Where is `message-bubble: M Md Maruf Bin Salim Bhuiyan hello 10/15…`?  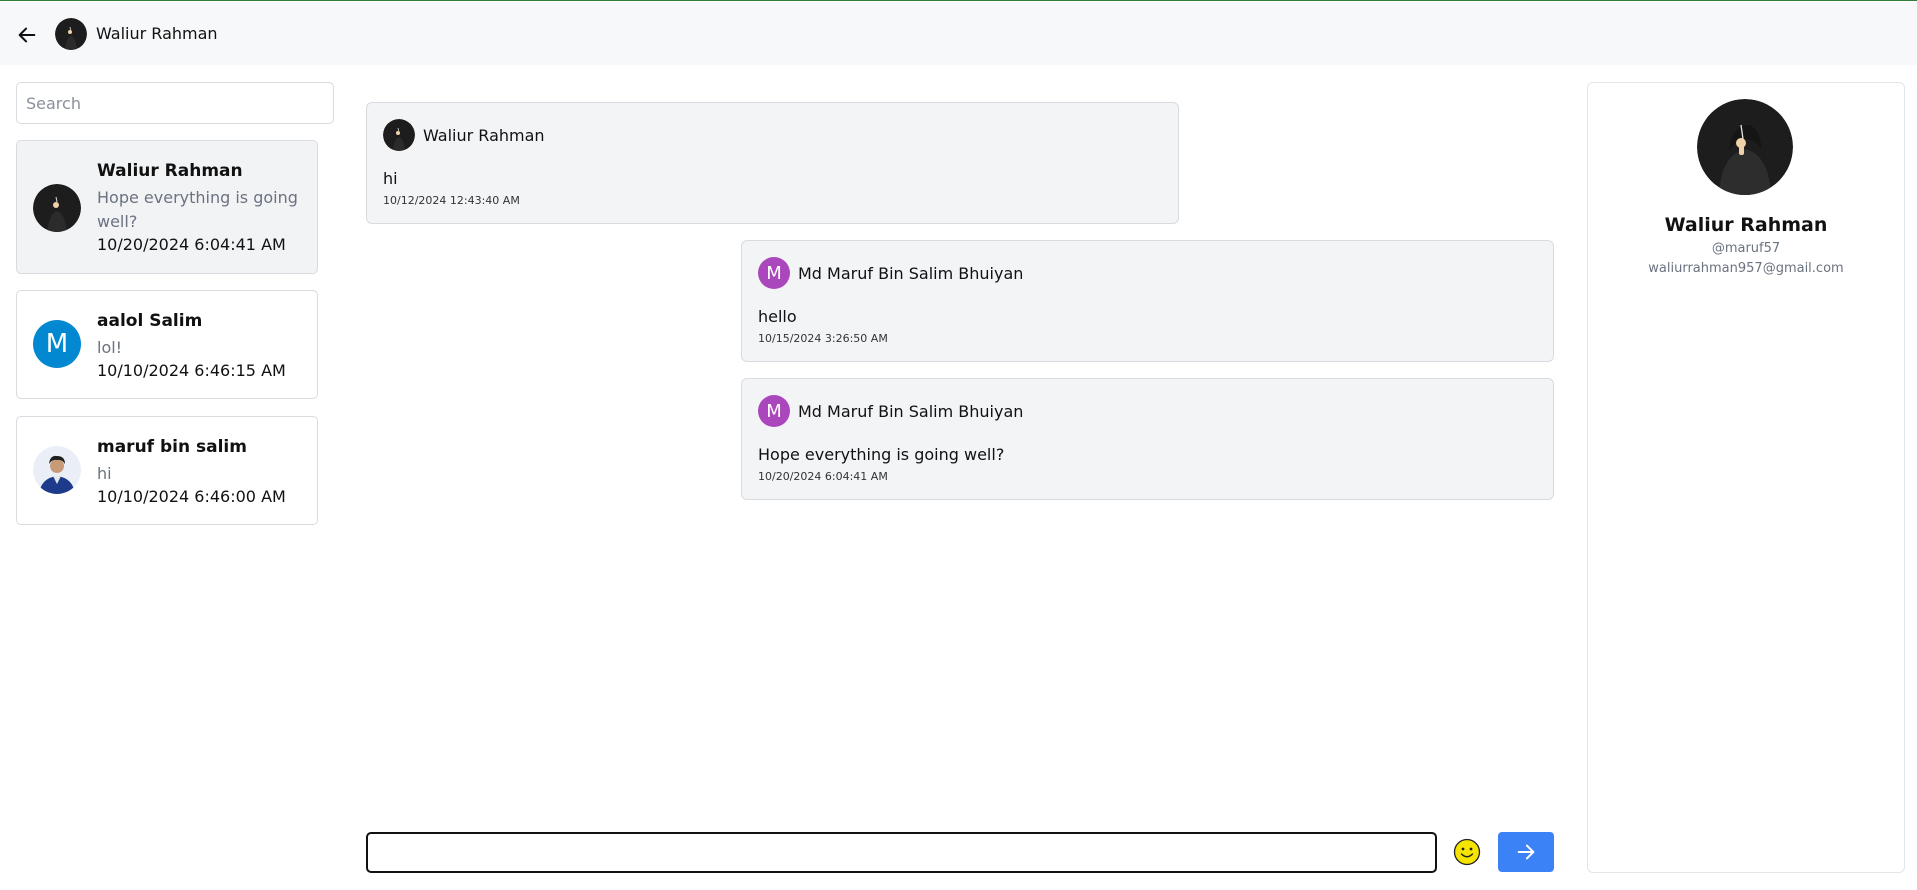 message-bubble: M Md Maruf Bin Salim Bhuiyan hello 10/15… is located at coordinates (1147, 301).